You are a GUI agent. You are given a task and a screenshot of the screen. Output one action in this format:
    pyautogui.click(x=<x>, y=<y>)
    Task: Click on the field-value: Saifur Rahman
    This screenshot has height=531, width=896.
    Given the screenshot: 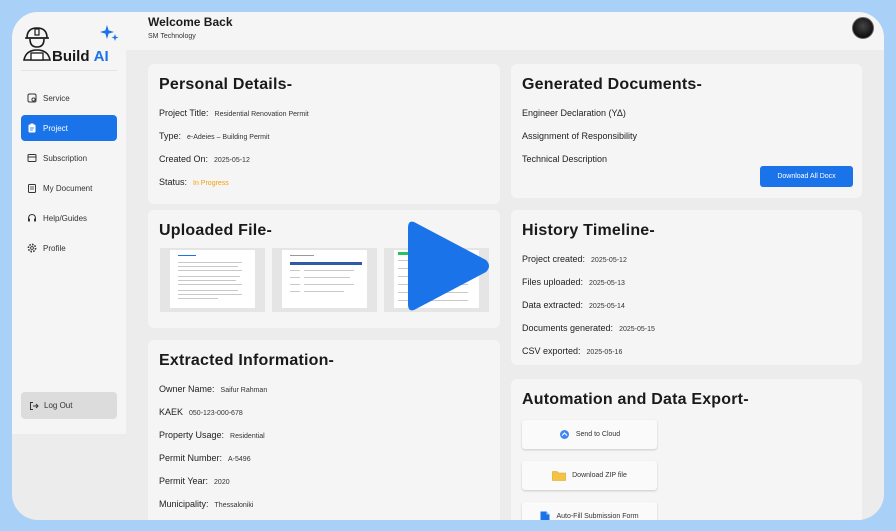 What is the action you would take?
    pyautogui.click(x=244, y=390)
    